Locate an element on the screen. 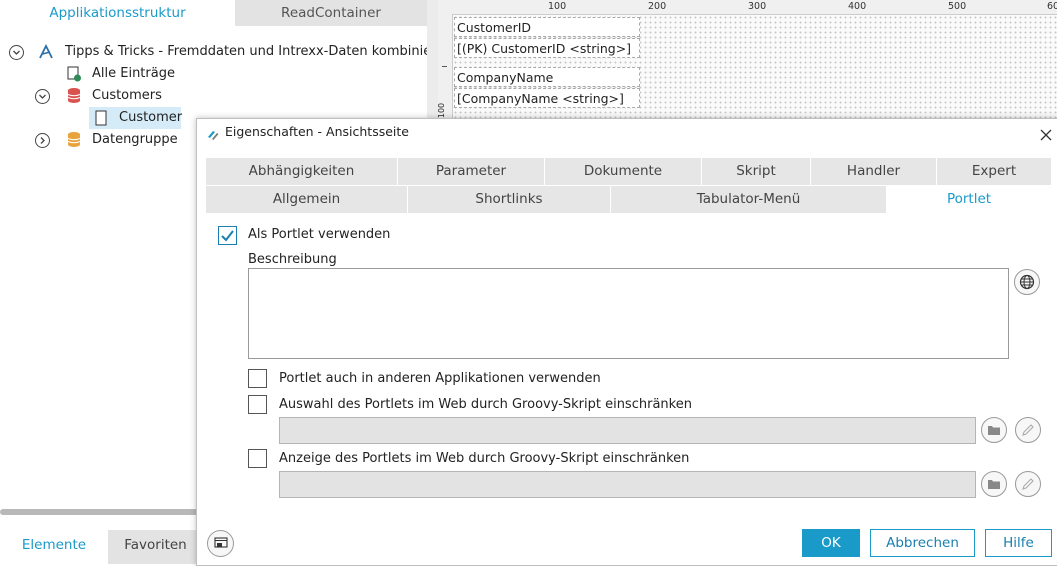 The image size is (1057, 566). collapse-root-icon is located at coordinates (16, 52).